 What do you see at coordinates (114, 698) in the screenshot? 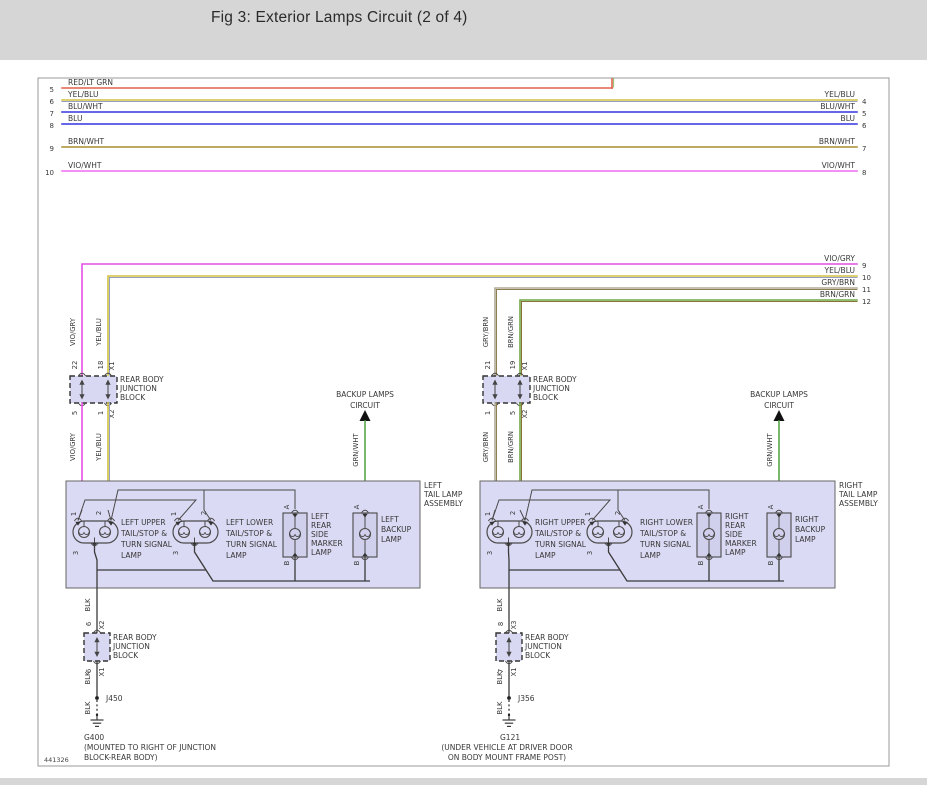
I see `splice-label: J450` at bounding box center [114, 698].